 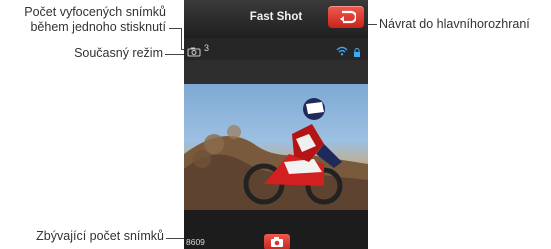 I want to click on leader-line-remaining, so click(x=175, y=238).